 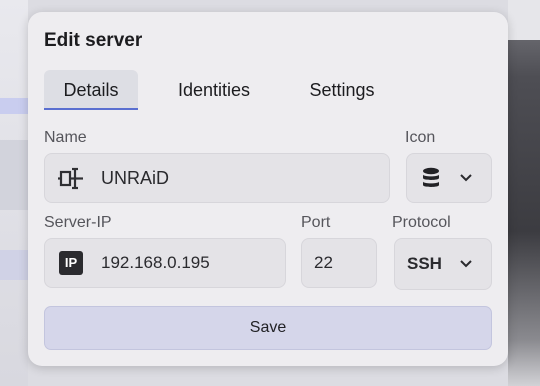 What do you see at coordinates (339, 263) in the screenshot?
I see `port-field: 22` at bounding box center [339, 263].